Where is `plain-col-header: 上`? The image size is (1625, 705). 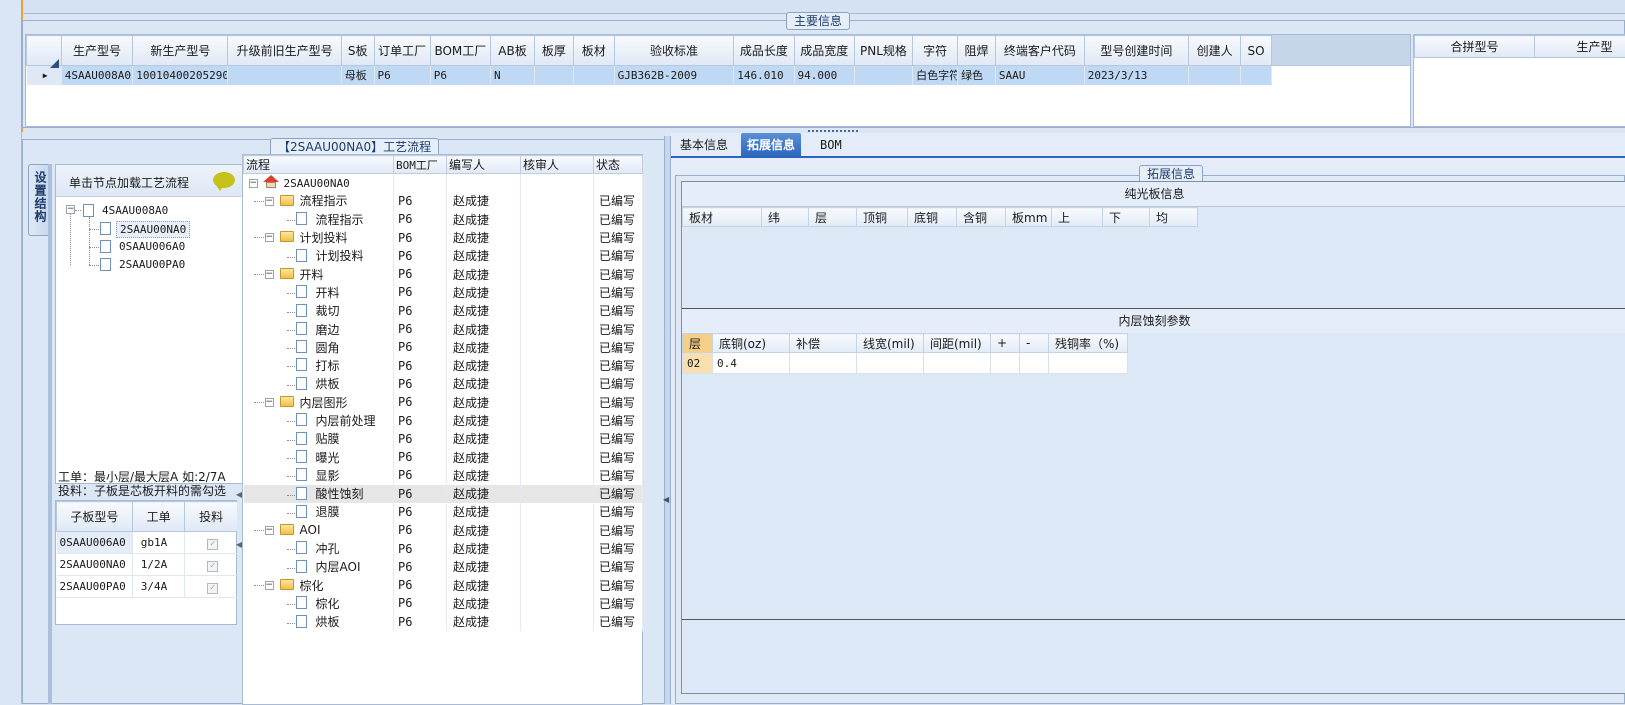 plain-col-header: 上 is located at coordinates (1077, 217).